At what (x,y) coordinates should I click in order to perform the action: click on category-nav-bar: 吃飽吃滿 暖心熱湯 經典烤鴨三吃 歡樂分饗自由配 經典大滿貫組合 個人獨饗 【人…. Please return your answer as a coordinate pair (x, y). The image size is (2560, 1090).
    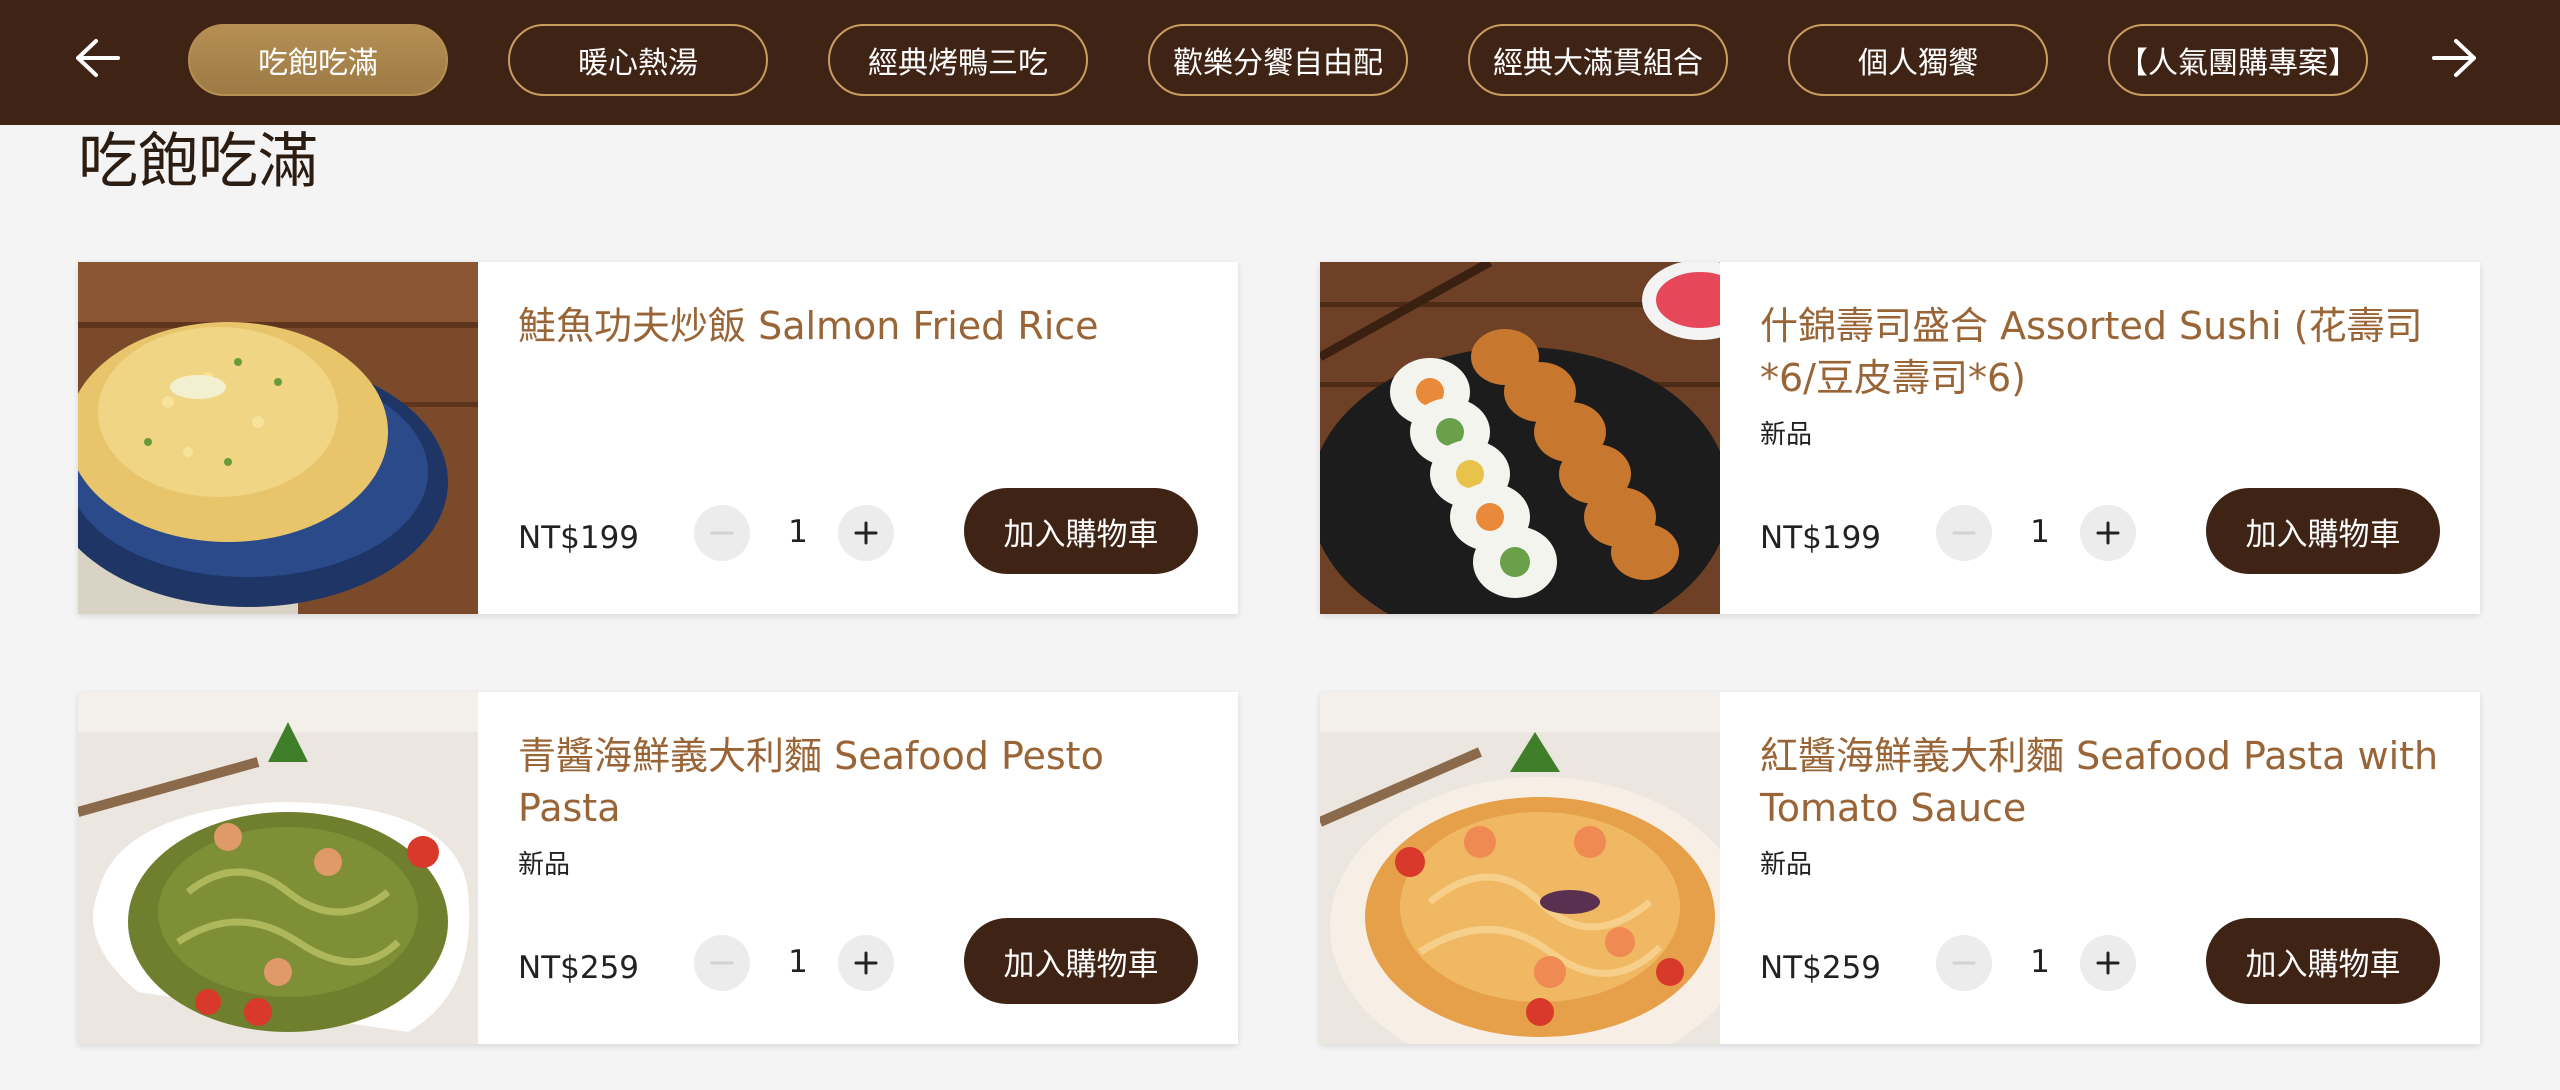
    Looking at the image, I should click on (1280, 62).